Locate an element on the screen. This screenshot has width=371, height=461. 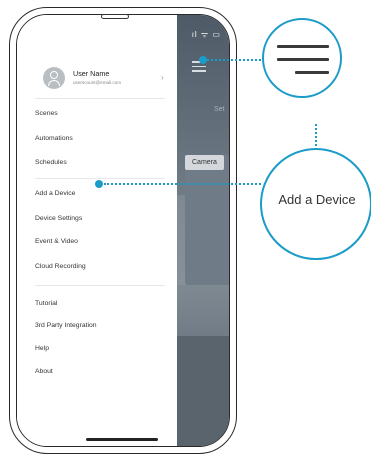
menu-item-schedules: Schedules is located at coordinates (51, 162).